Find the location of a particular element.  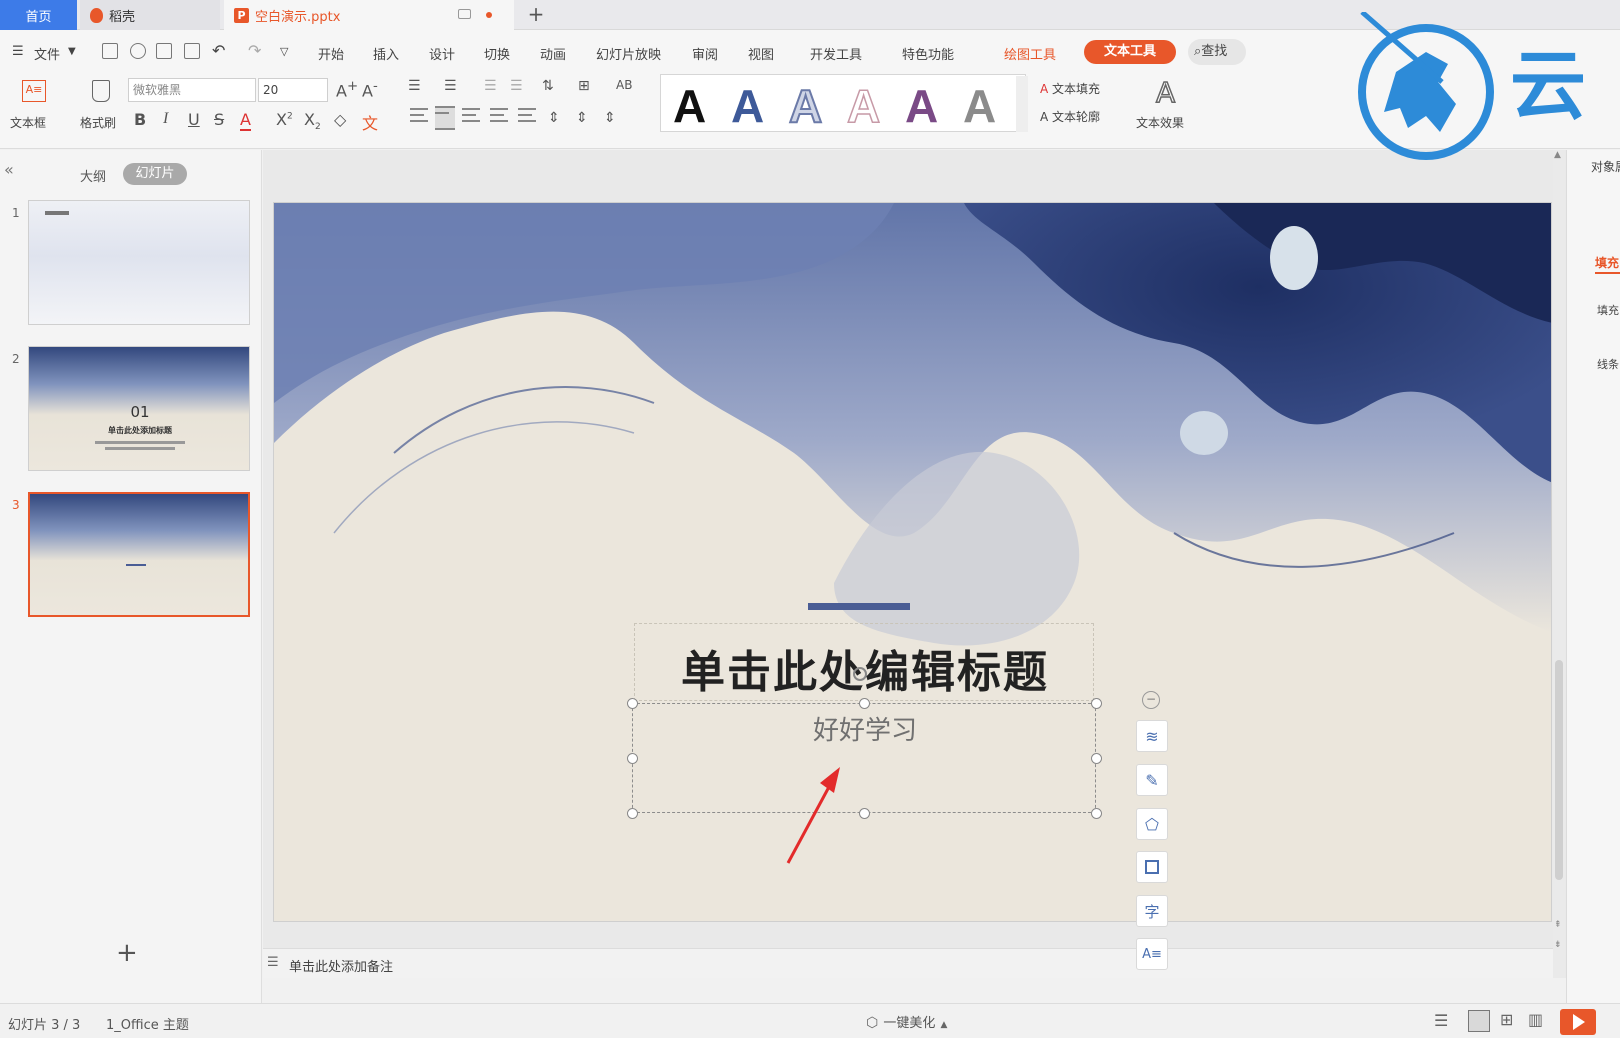

search-button: ⌕查找 is located at coordinates (1217, 52).